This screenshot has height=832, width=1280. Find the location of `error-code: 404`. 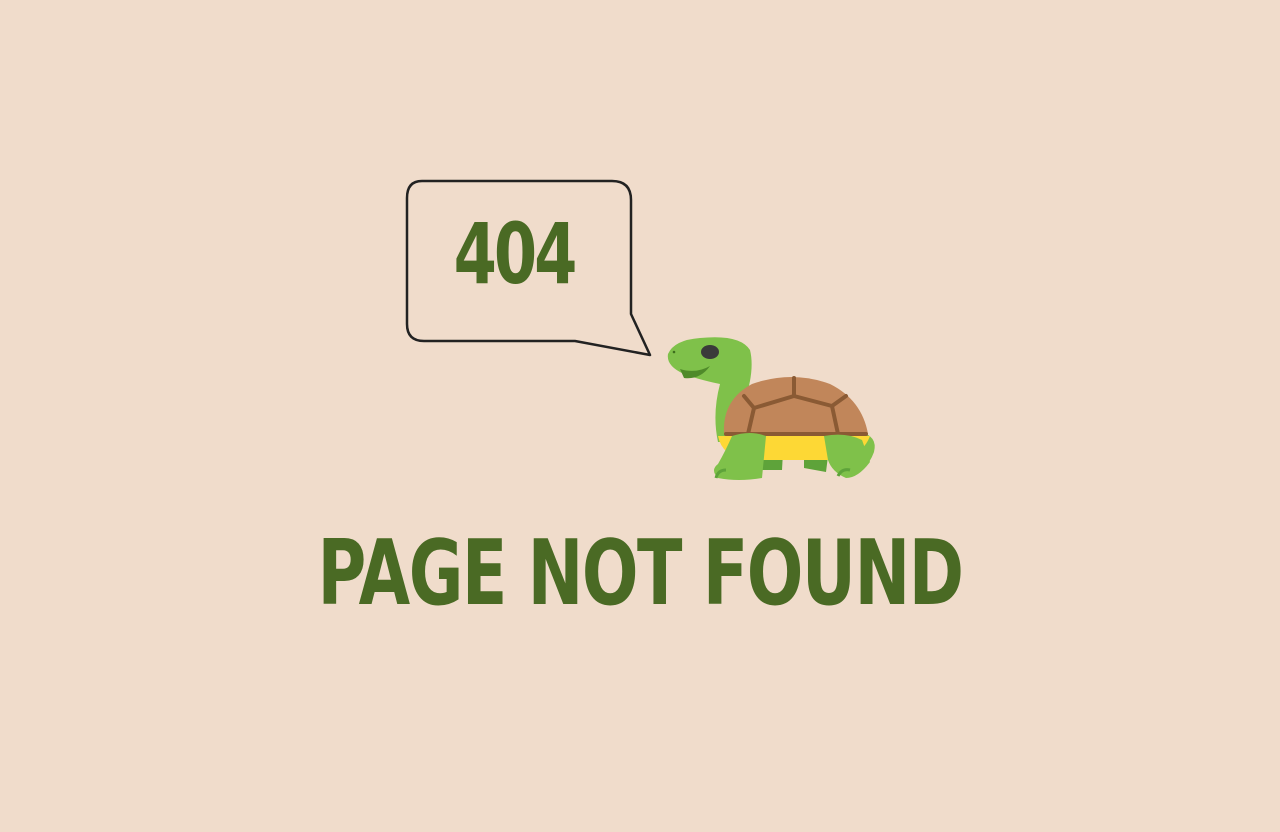

error-code: 404 is located at coordinates (515, 254).